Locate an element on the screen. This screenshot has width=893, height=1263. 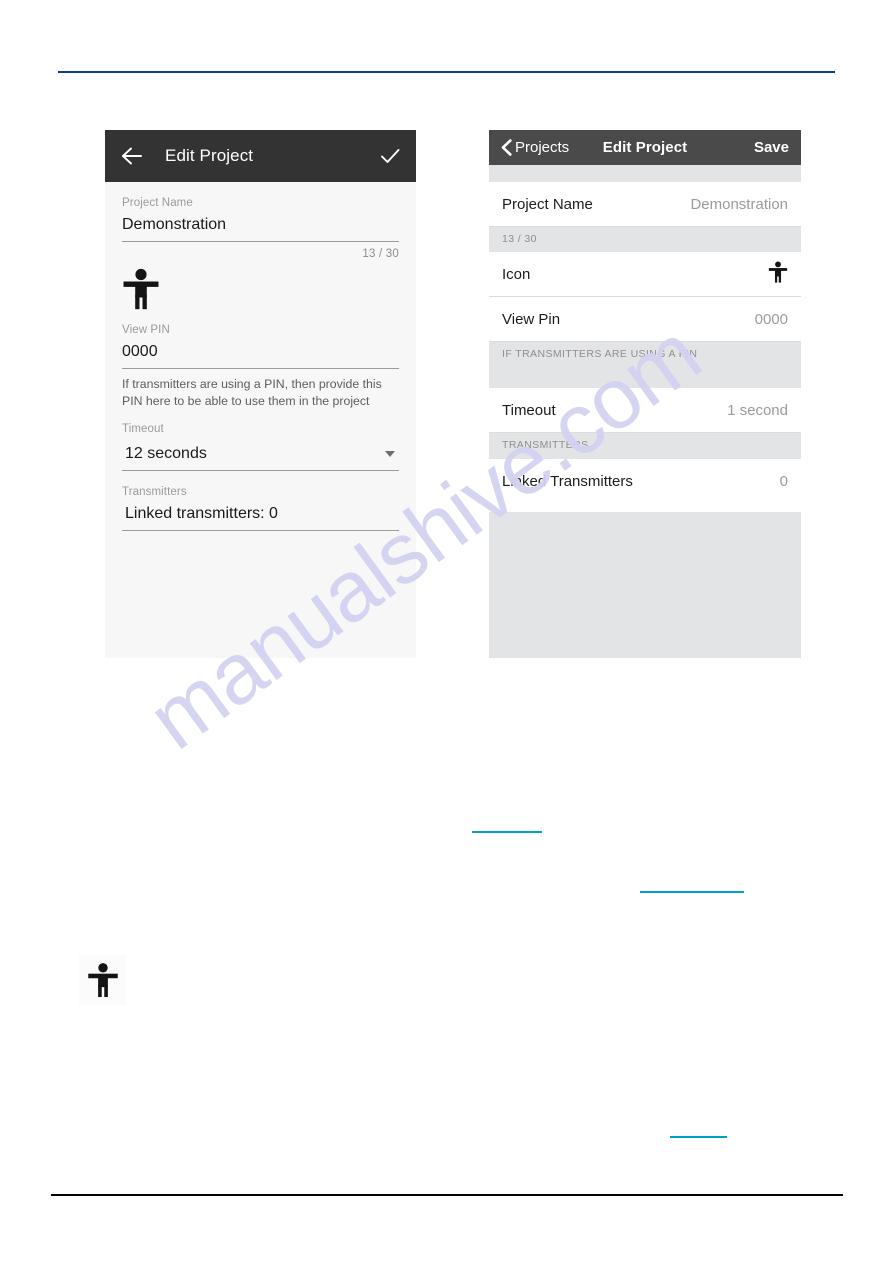
ios-timeout-value: 1 second is located at coordinates (757, 410).